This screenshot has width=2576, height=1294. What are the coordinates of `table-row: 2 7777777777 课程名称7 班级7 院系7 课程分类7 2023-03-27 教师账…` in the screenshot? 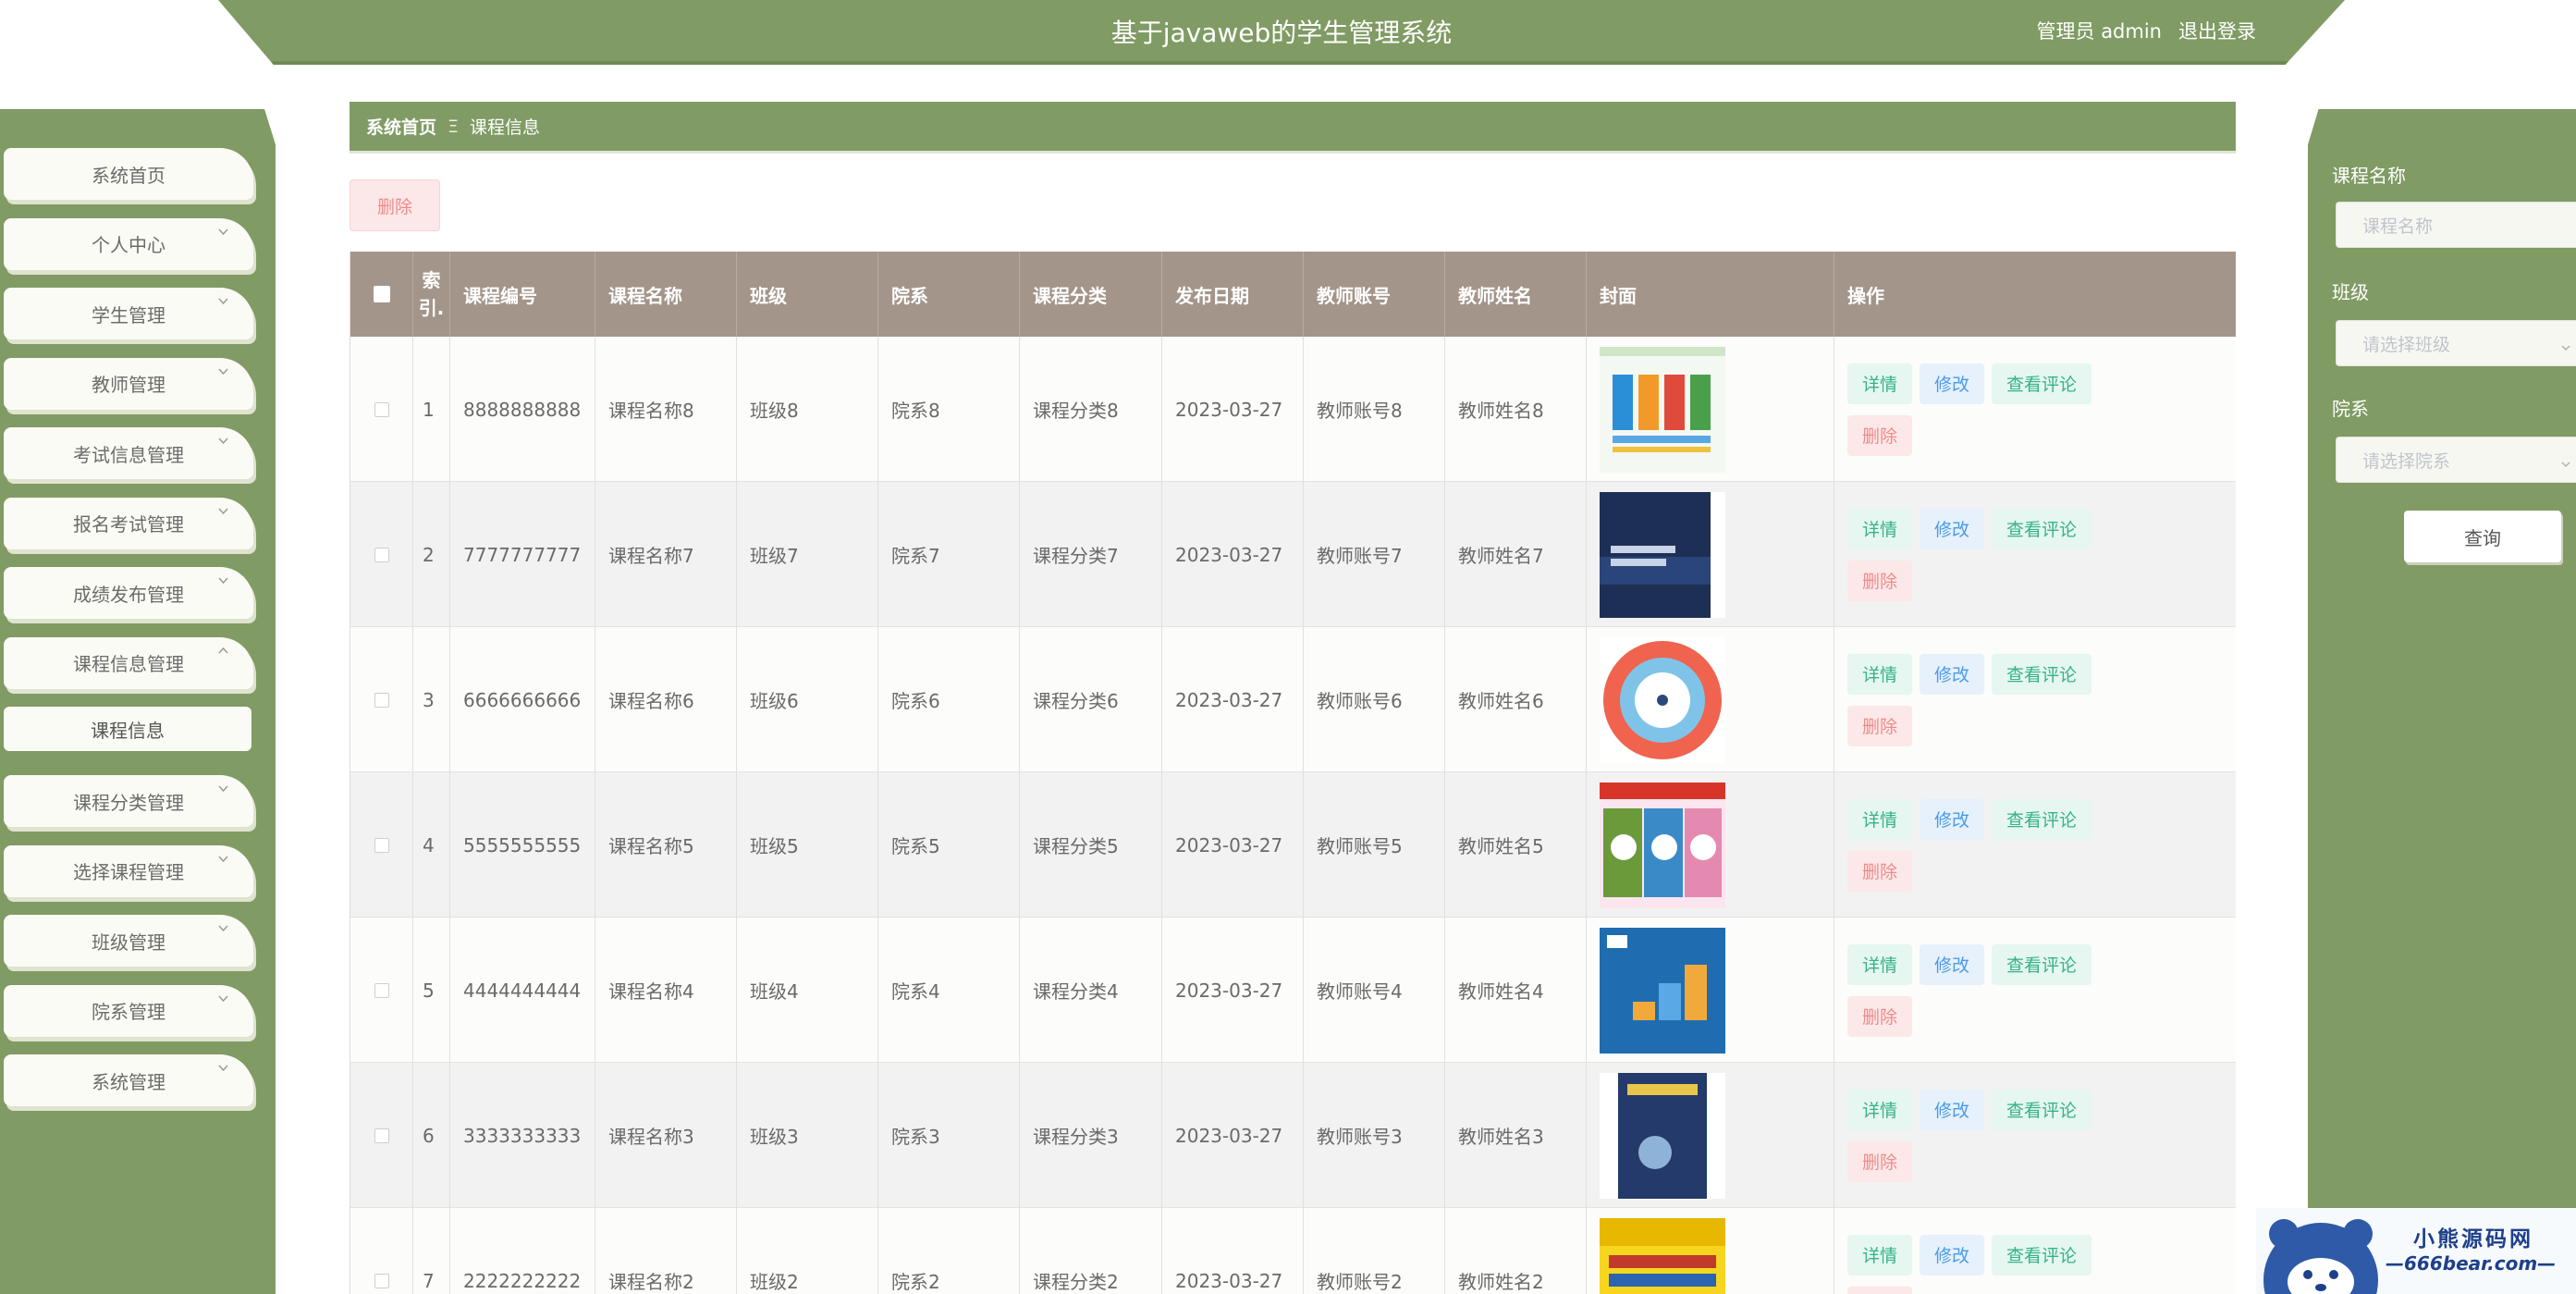 It's located at (1293, 554).